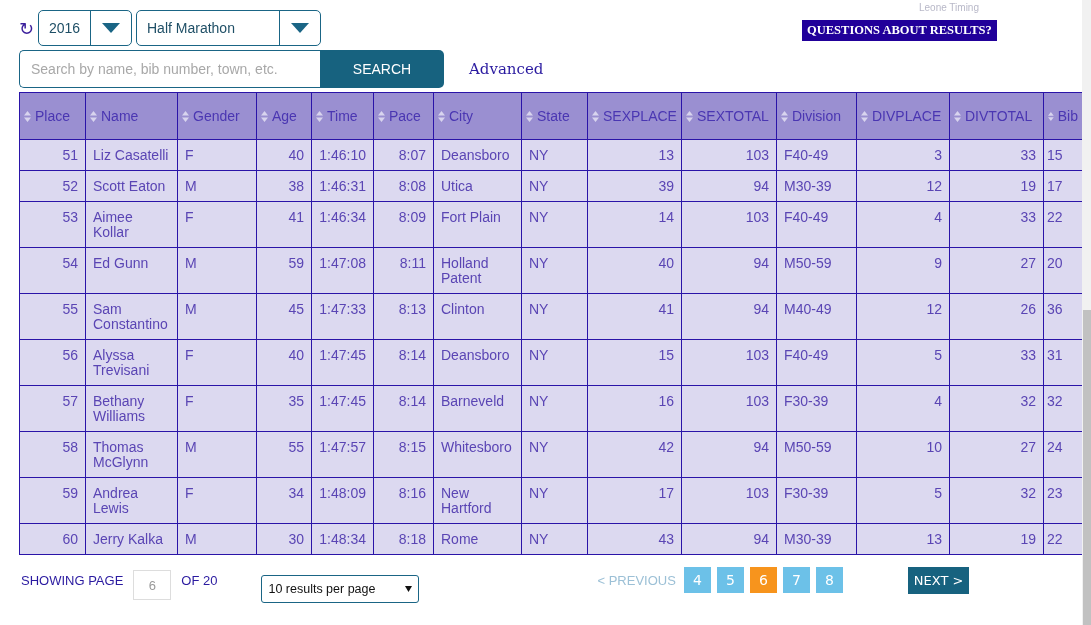 The height and width of the screenshot is (625, 1091). What do you see at coordinates (733, 116) in the screenshot?
I see `header-label: SEXTOTAL` at bounding box center [733, 116].